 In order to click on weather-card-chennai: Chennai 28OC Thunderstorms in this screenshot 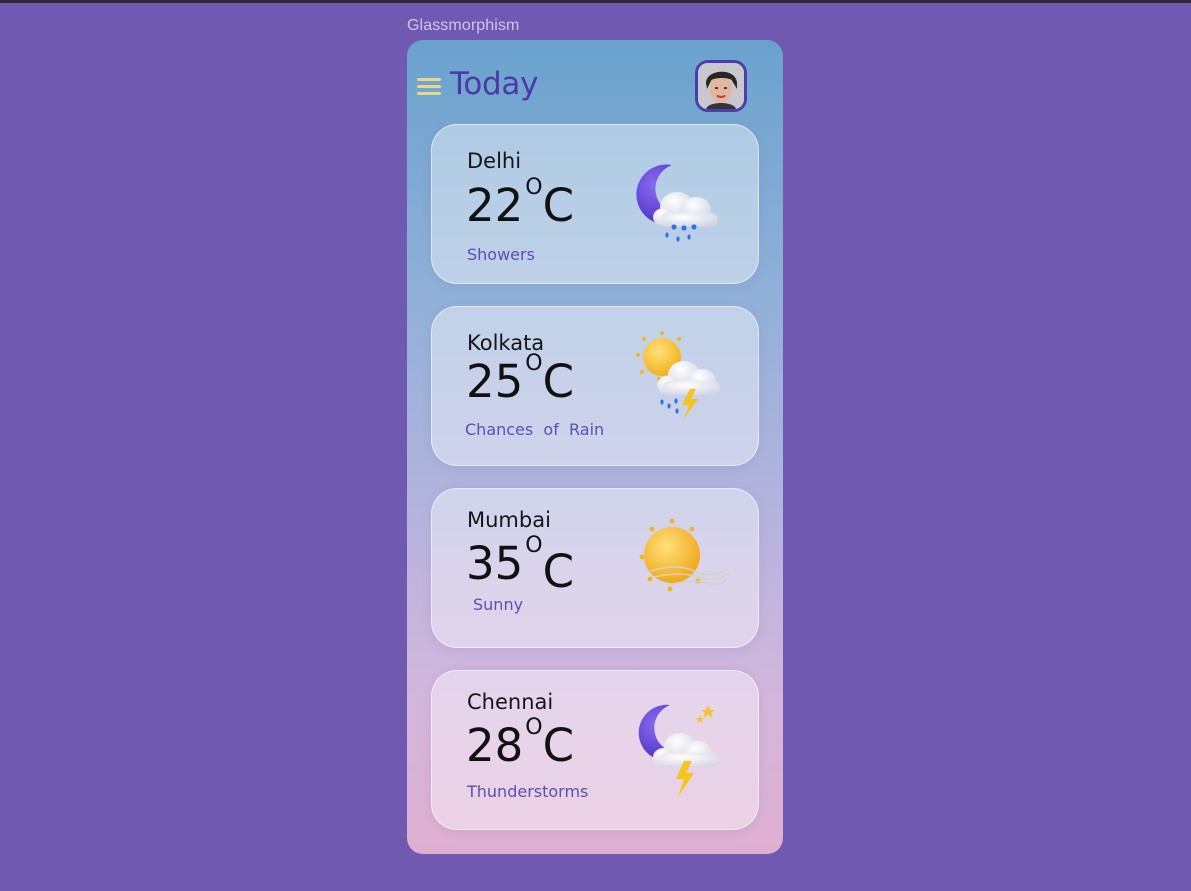, I will do `click(595, 750)`.